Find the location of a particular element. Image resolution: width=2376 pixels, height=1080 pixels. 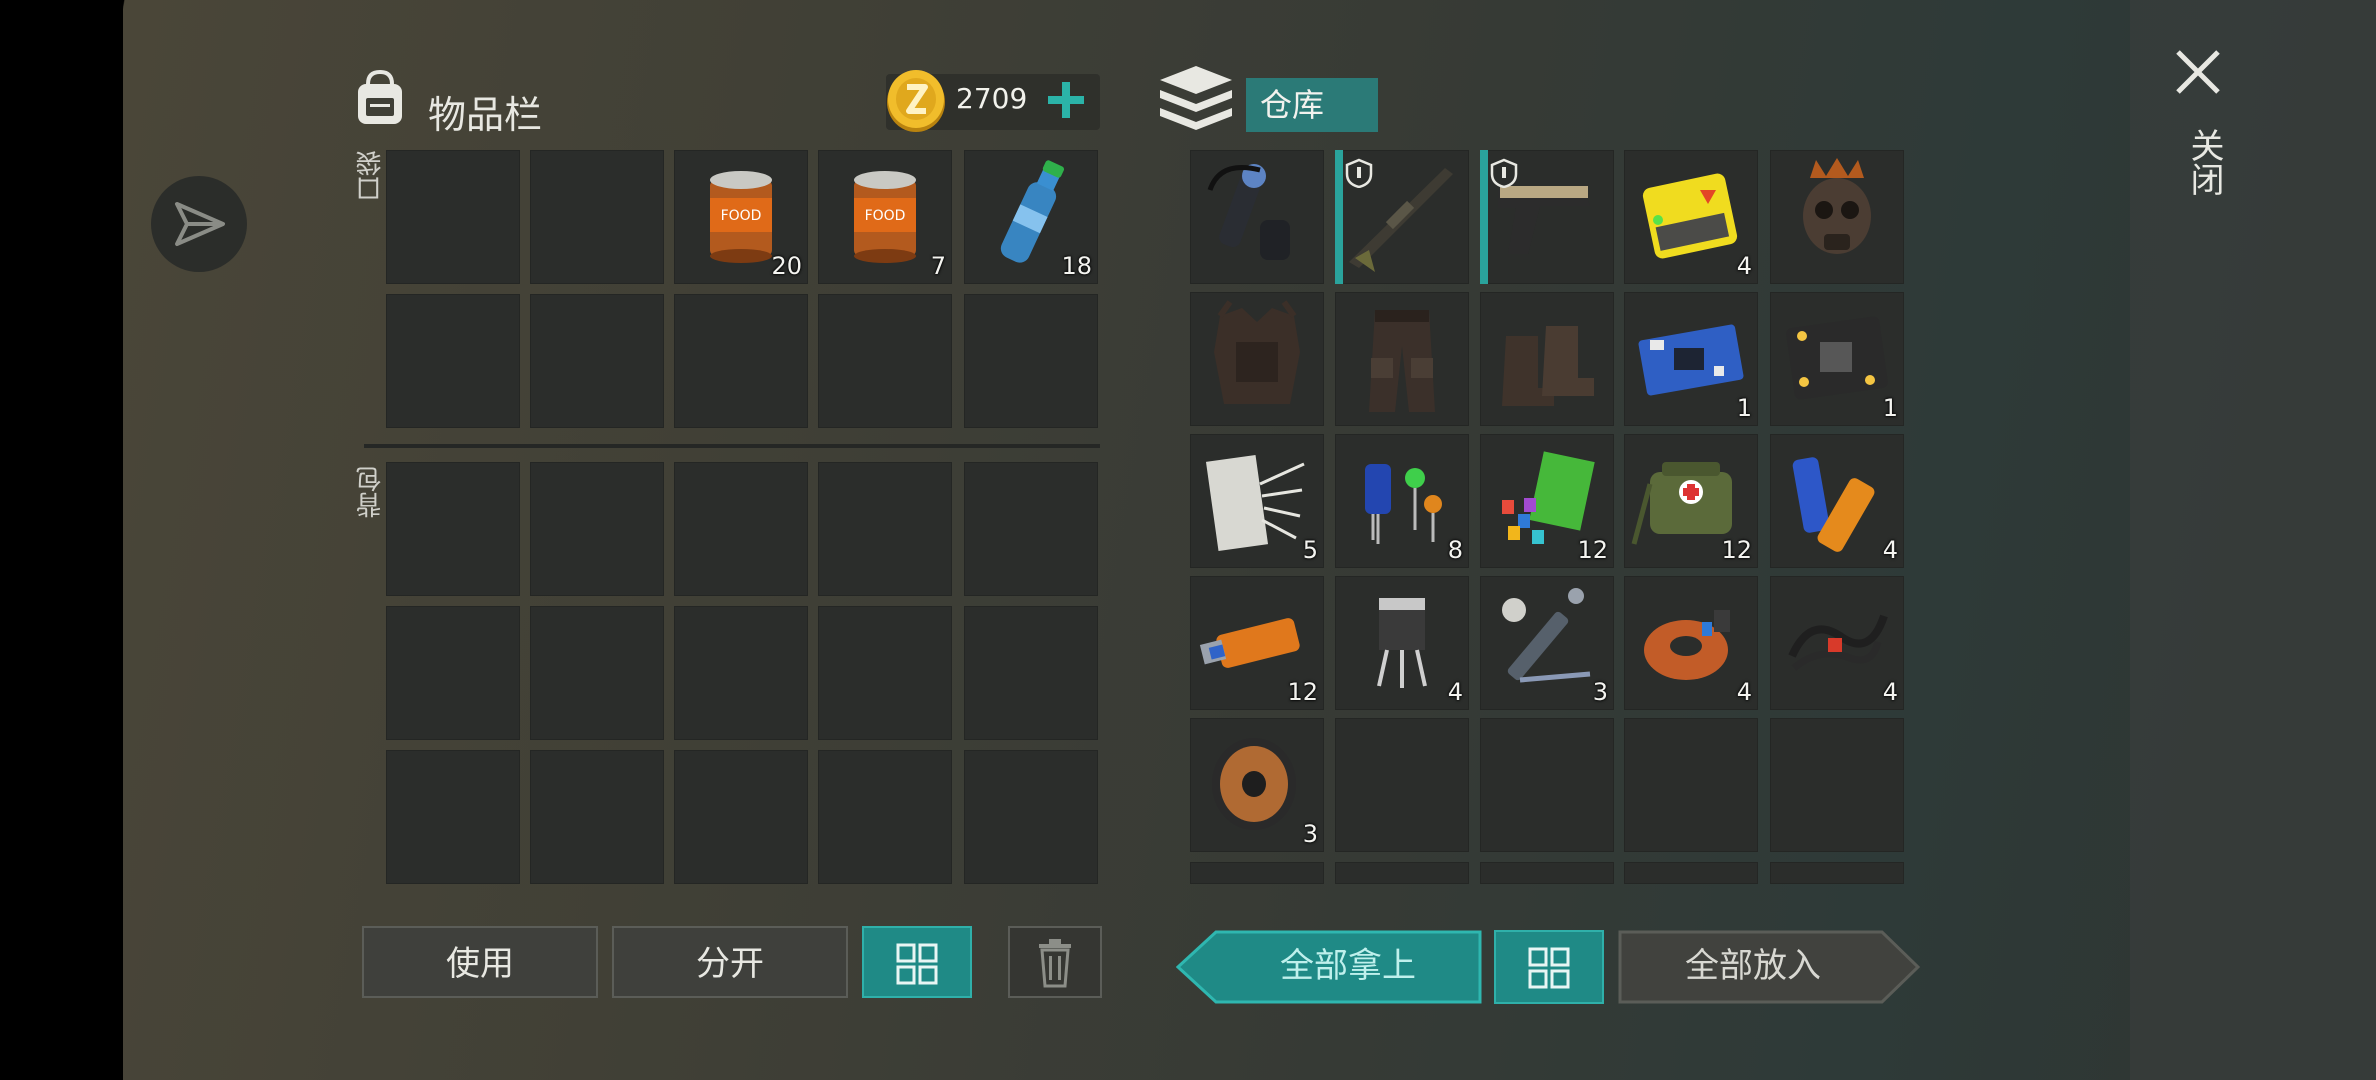

use-button: 使用 is located at coordinates (480, 962).